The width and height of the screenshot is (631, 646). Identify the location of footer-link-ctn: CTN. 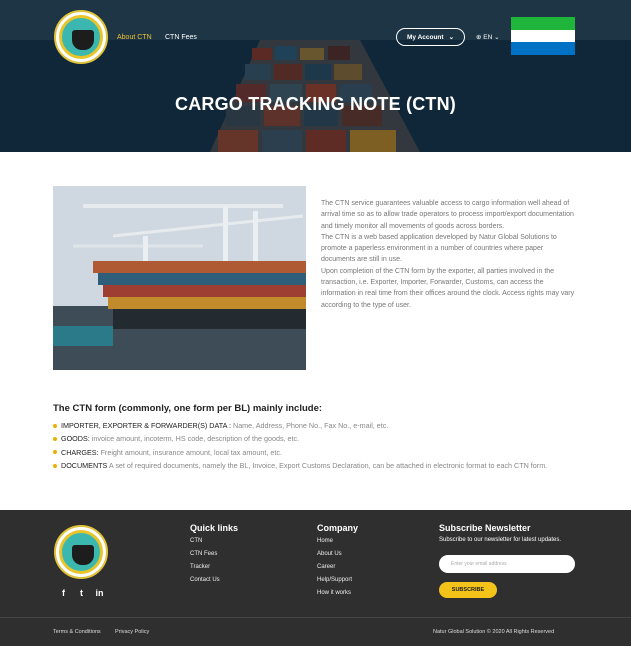
(196, 541).